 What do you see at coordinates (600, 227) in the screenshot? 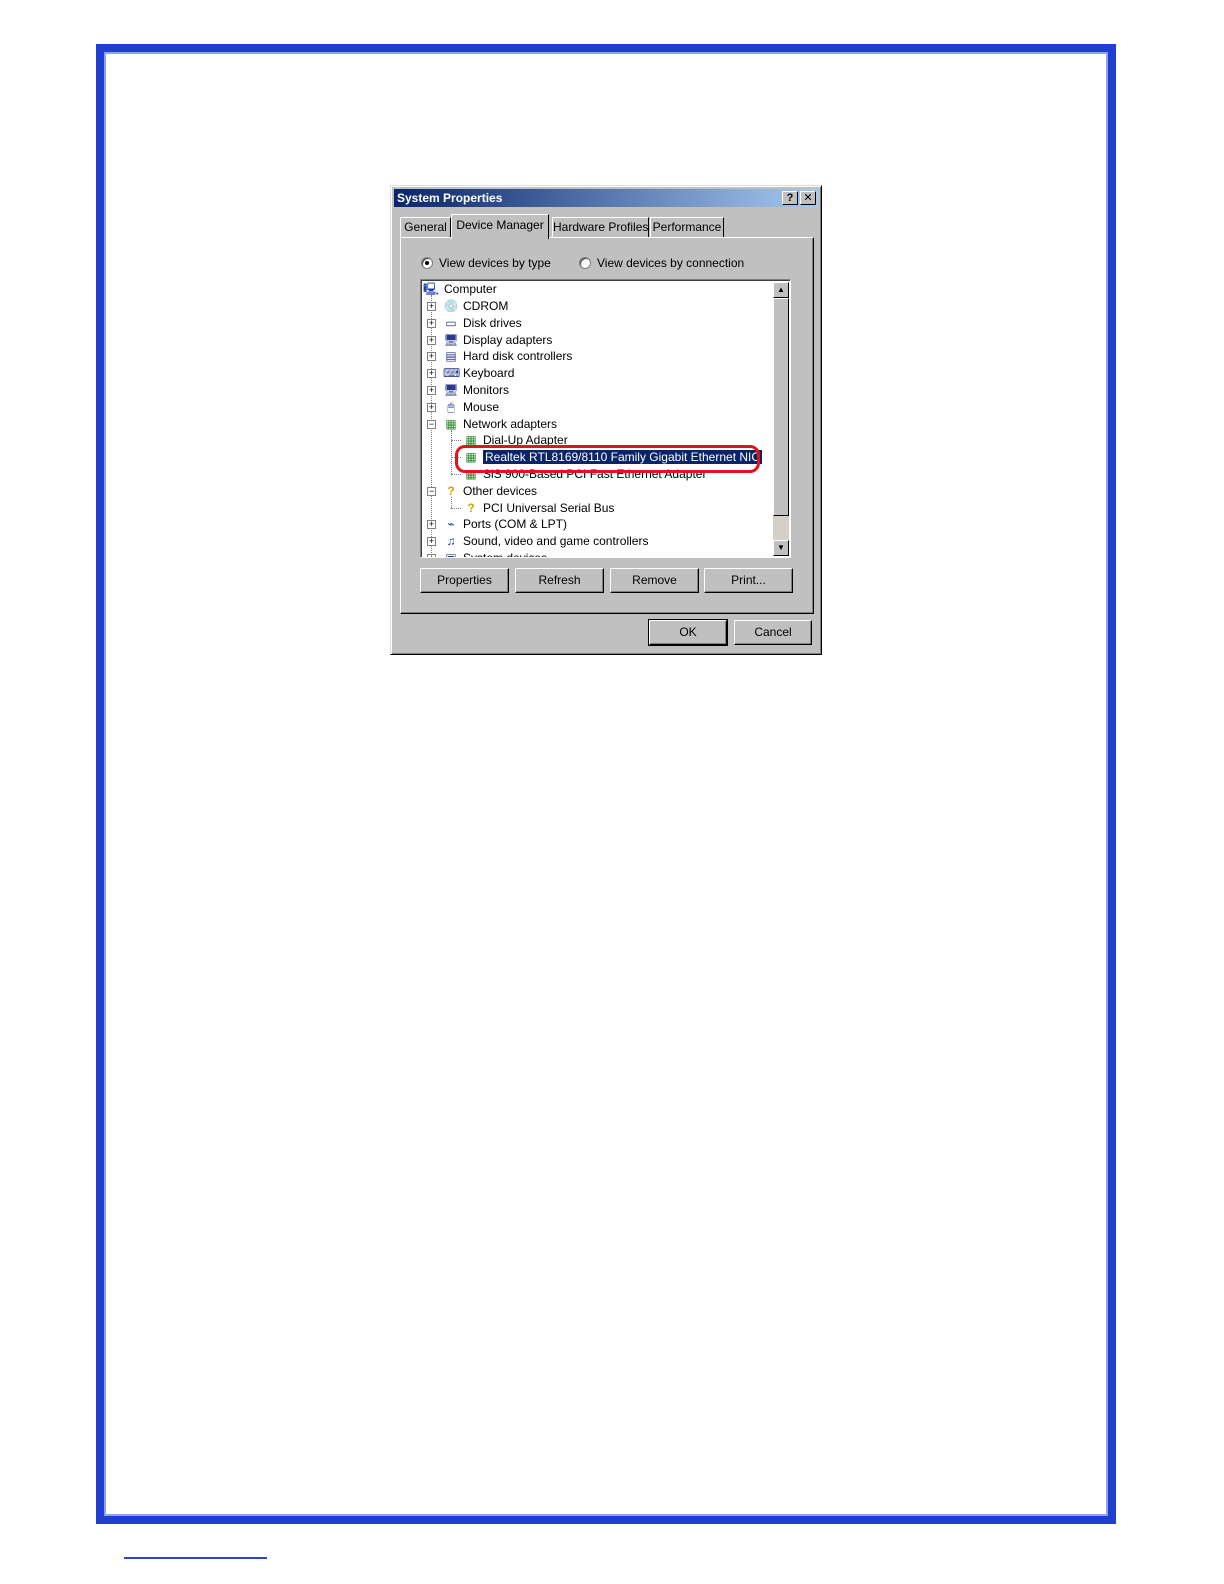
I see `tab-hardware-profiles: Hardware Profiles` at bounding box center [600, 227].